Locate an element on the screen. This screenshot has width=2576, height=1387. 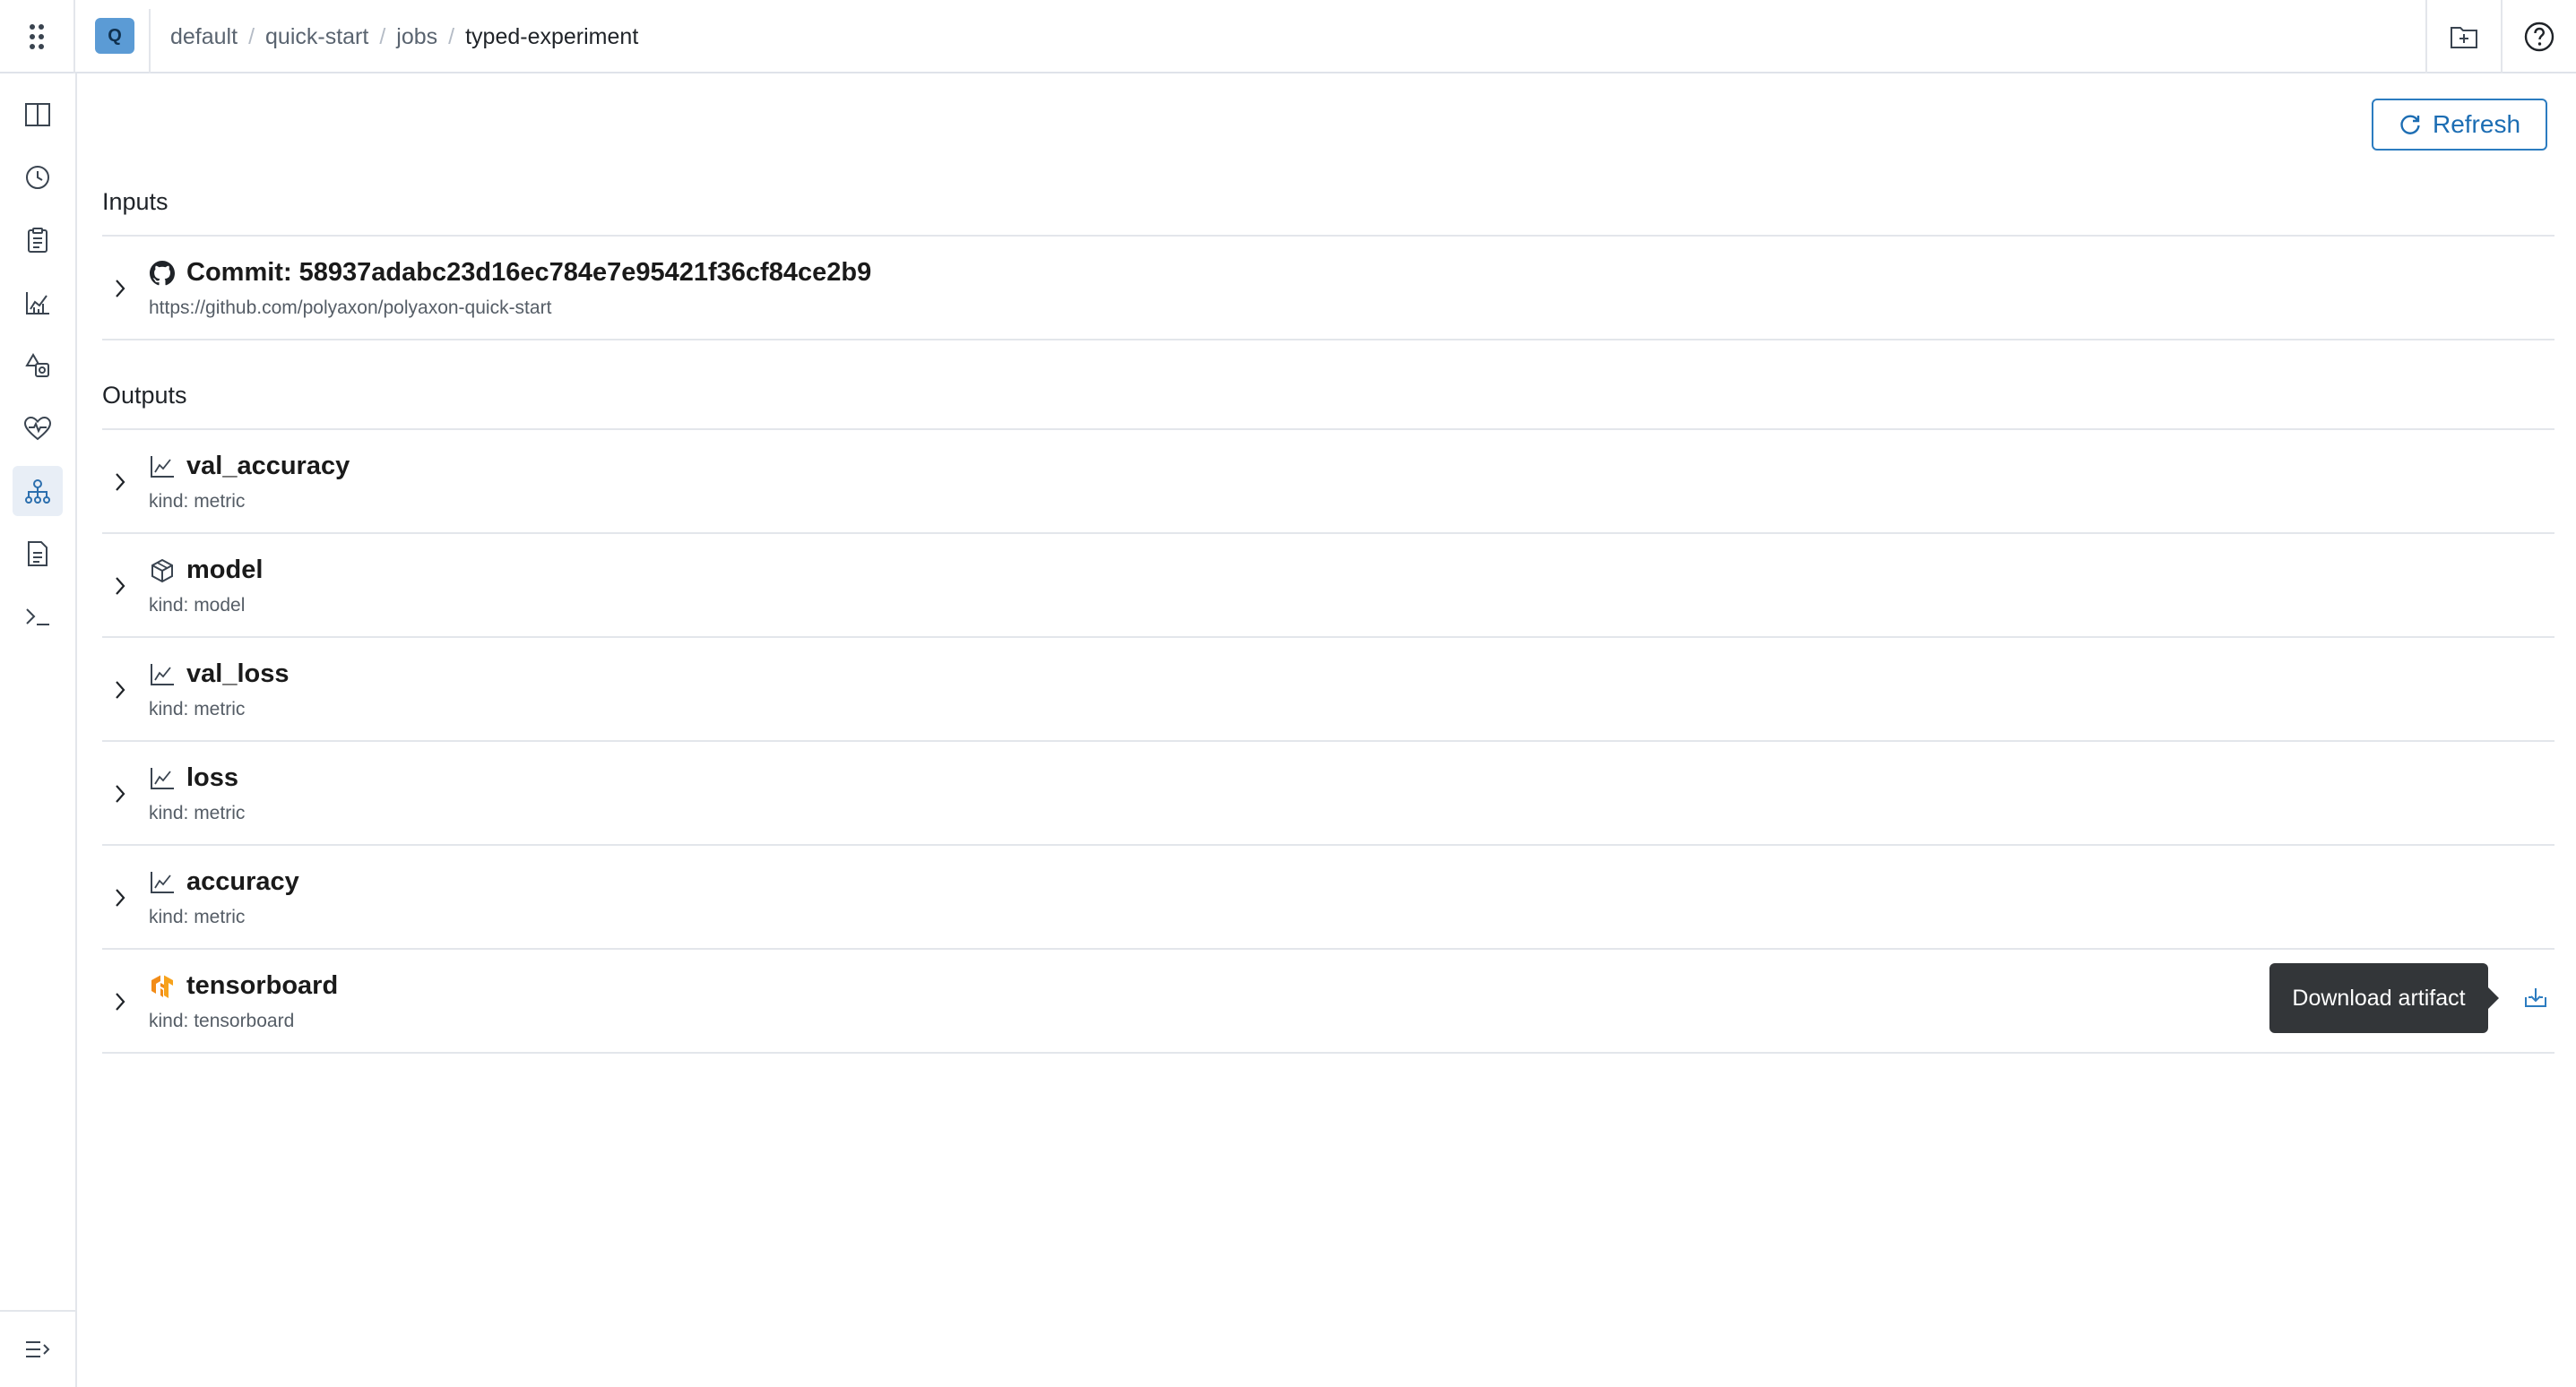
breadcrumb-project: quick-start is located at coordinates (316, 37).